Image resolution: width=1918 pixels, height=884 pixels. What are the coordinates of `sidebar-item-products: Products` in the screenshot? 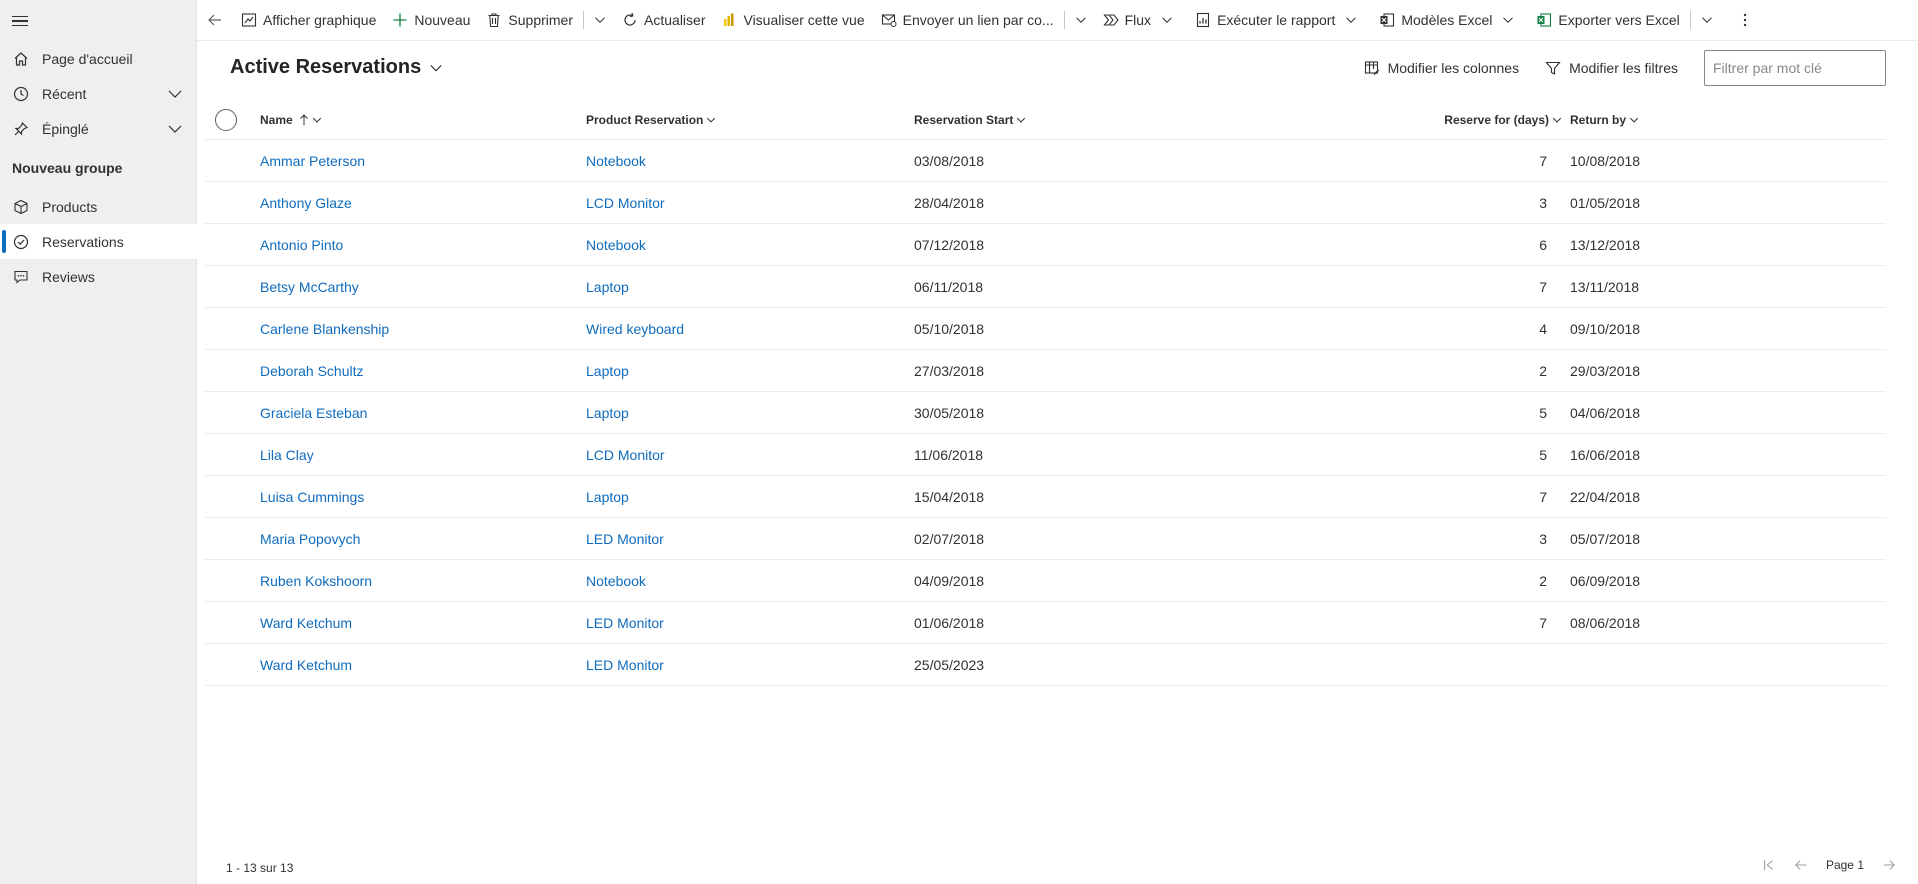 It's located at (98, 206).